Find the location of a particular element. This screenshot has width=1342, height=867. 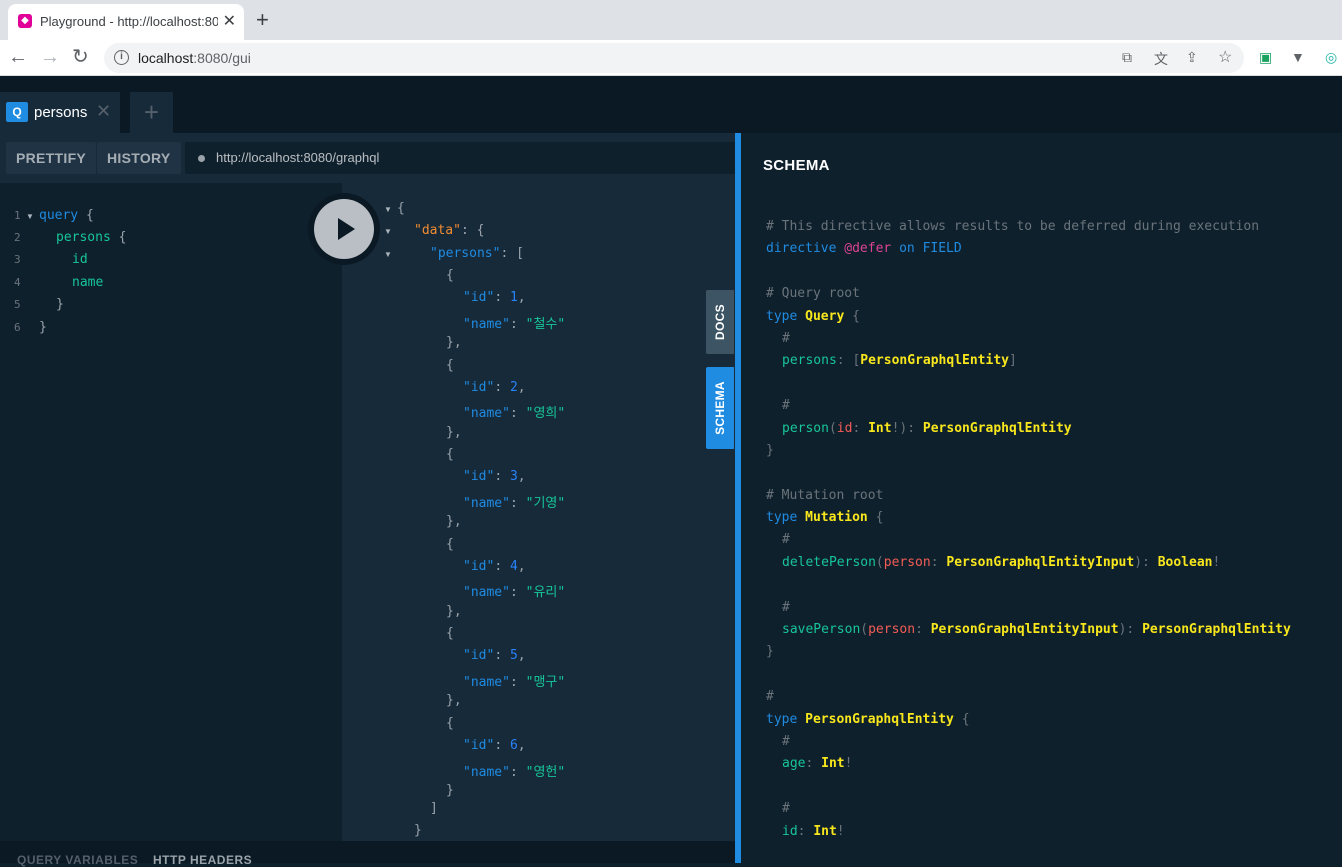

close-tab-icon: ✕ is located at coordinates (103, 111).